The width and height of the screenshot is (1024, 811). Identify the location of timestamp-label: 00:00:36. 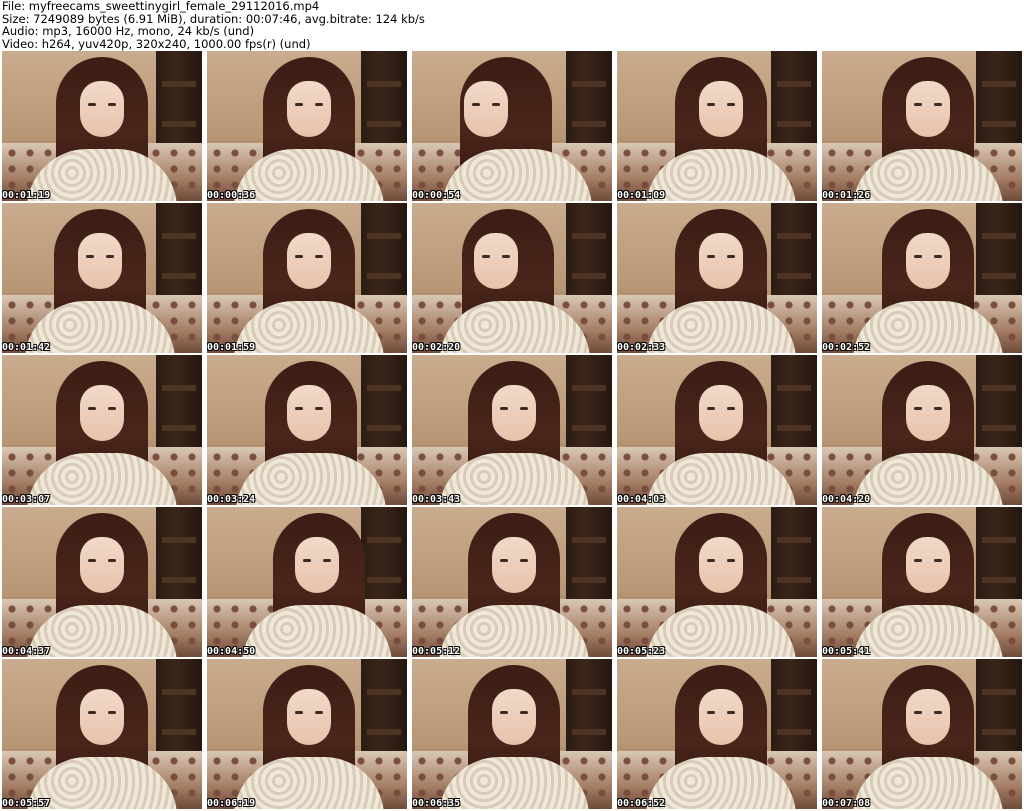
(231, 195).